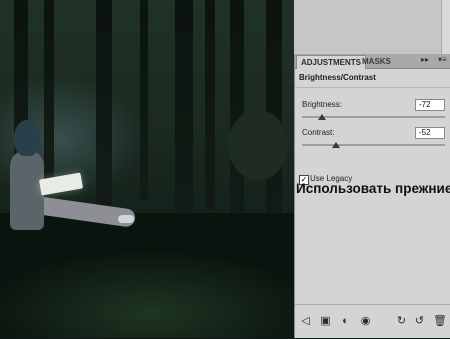 Image resolution: width=450 pixels, height=339 pixels. I want to click on panel-dock-background, so click(372, 27).